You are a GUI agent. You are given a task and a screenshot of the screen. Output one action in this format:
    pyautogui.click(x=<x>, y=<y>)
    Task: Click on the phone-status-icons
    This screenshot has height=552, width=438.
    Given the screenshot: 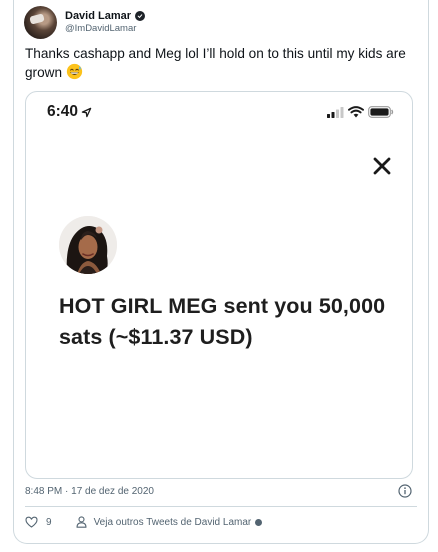 What is the action you would take?
    pyautogui.click(x=360, y=112)
    